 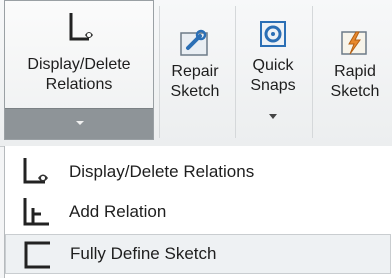 I want to click on menu-item-add-relation: Add Relation, so click(x=198, y=212).